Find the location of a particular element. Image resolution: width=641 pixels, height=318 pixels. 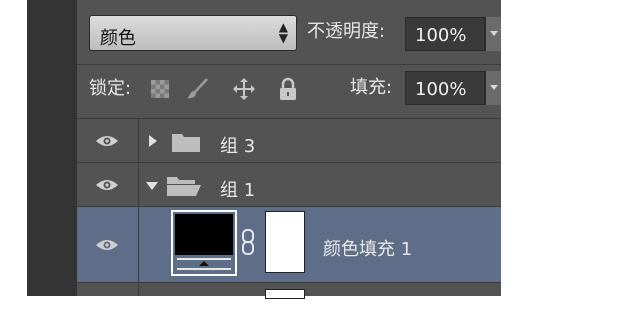

layer-row-group-3: 组 3 is located at coordinates (289, 141).